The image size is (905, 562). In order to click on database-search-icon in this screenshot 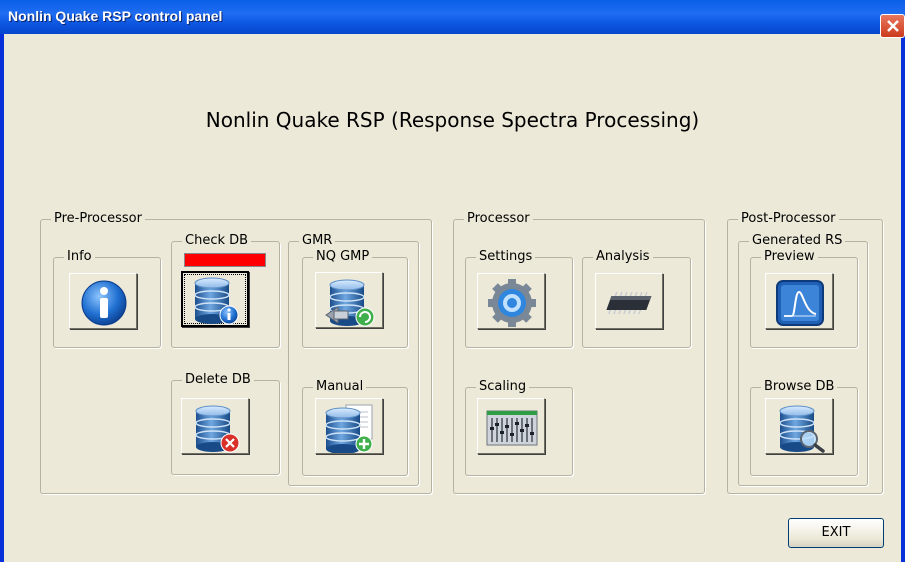, I will do `click(802, 429)`.